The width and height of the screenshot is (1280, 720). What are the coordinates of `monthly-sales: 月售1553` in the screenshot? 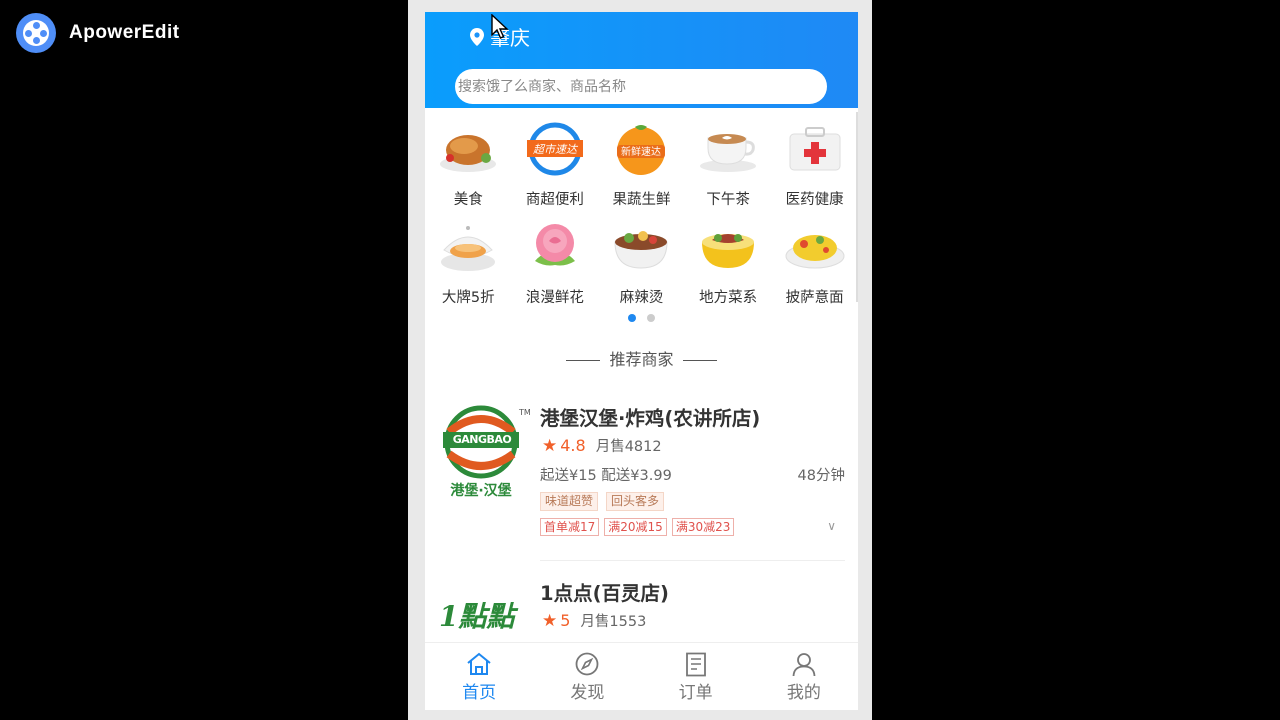 It's located at (613, 622).